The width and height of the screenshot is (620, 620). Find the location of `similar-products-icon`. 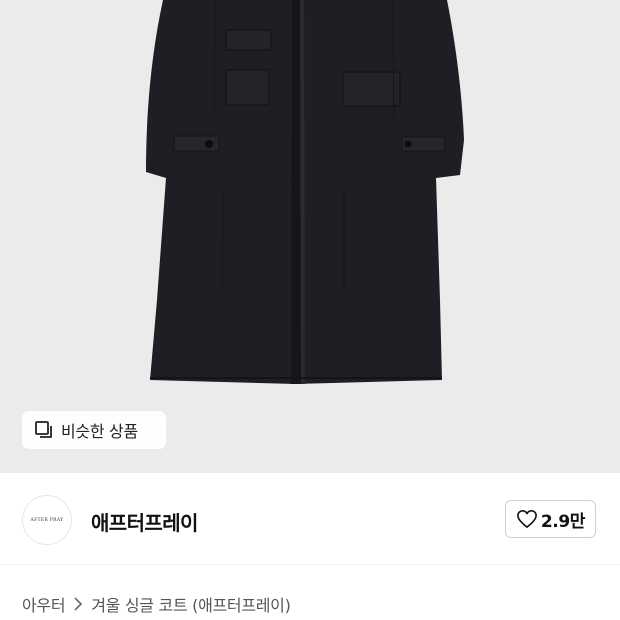

similar-products-icon is located at coordinates (44, 430).